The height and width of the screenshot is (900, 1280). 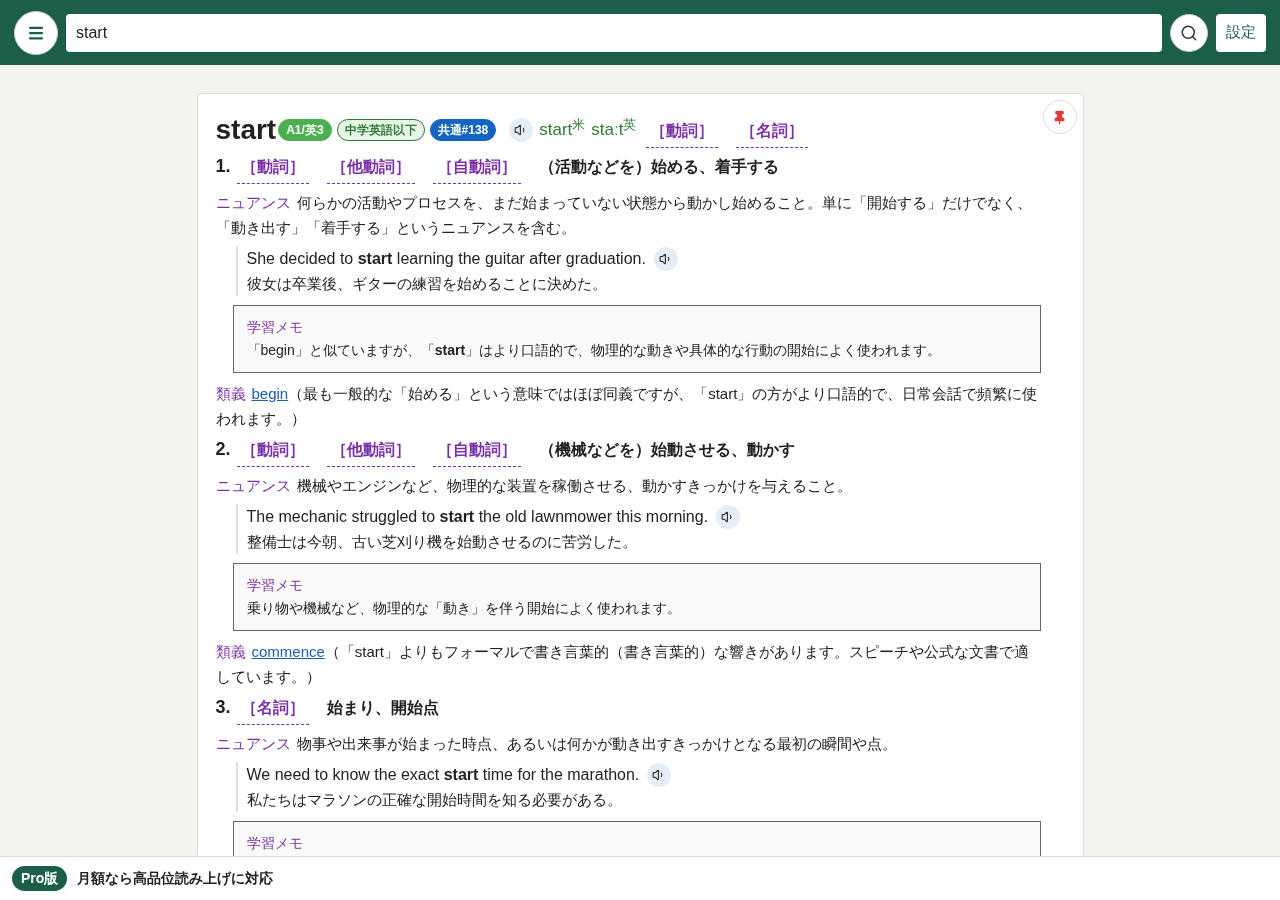 What do you see at coordinates (463, 130) in the screenshot?
I see `level-badge: 共通#138` at bounding box center [463, 130].